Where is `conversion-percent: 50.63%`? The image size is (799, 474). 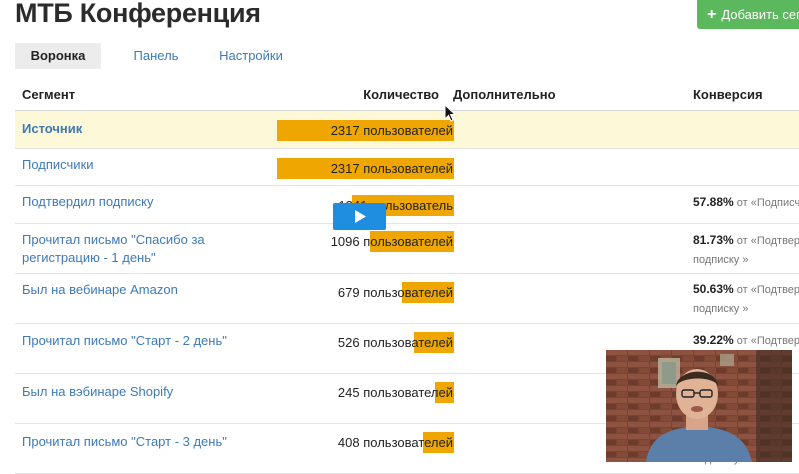 conversion-percent: 50.63% is located at coordinates (713, 289).